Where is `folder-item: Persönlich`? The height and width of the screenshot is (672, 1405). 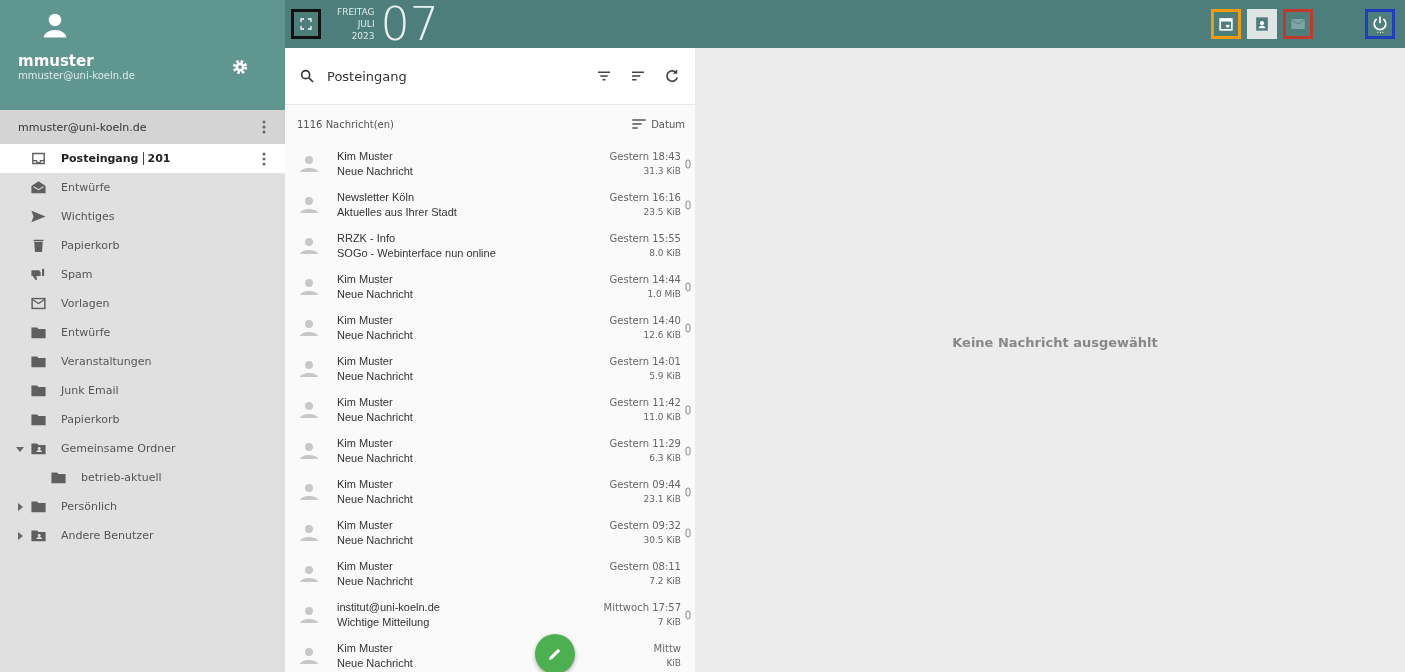
folder-item: Persönlich is located at coordinates (142, 506).